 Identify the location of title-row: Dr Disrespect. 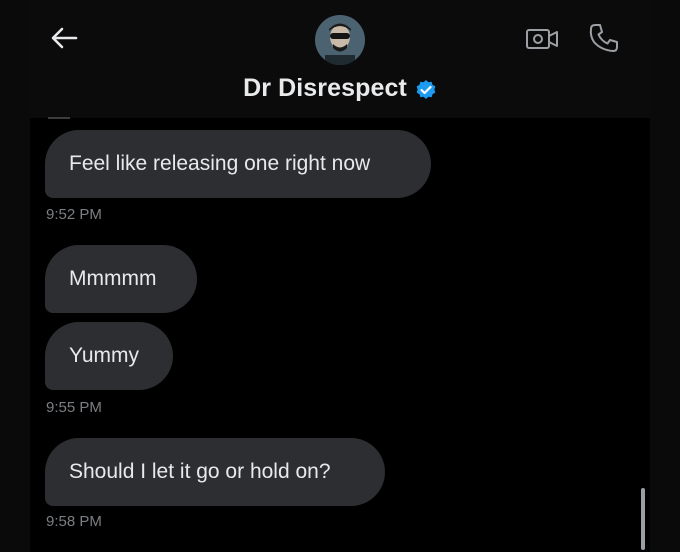
(340, 88).